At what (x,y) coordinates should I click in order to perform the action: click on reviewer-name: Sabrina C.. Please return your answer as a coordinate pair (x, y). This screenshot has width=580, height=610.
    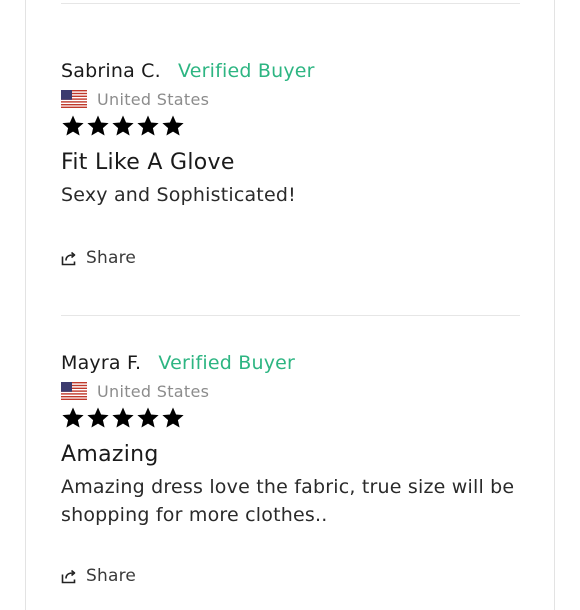
    Looking at the image, I should click on (111, 71).